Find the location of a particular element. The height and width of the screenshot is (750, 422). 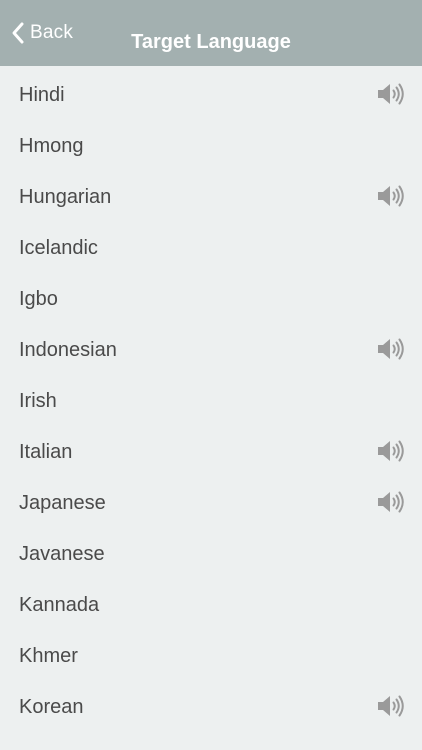

nav-bar: Back Target Language is located at coordinates (211, 33).